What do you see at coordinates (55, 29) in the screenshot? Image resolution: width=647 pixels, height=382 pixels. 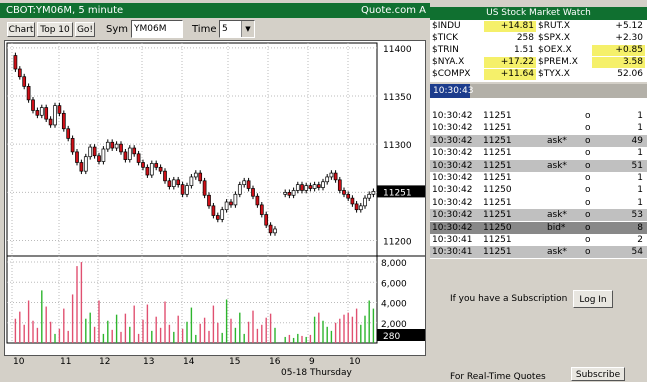 I see `top10-button: Top 10` at bounding box center [55, 29].